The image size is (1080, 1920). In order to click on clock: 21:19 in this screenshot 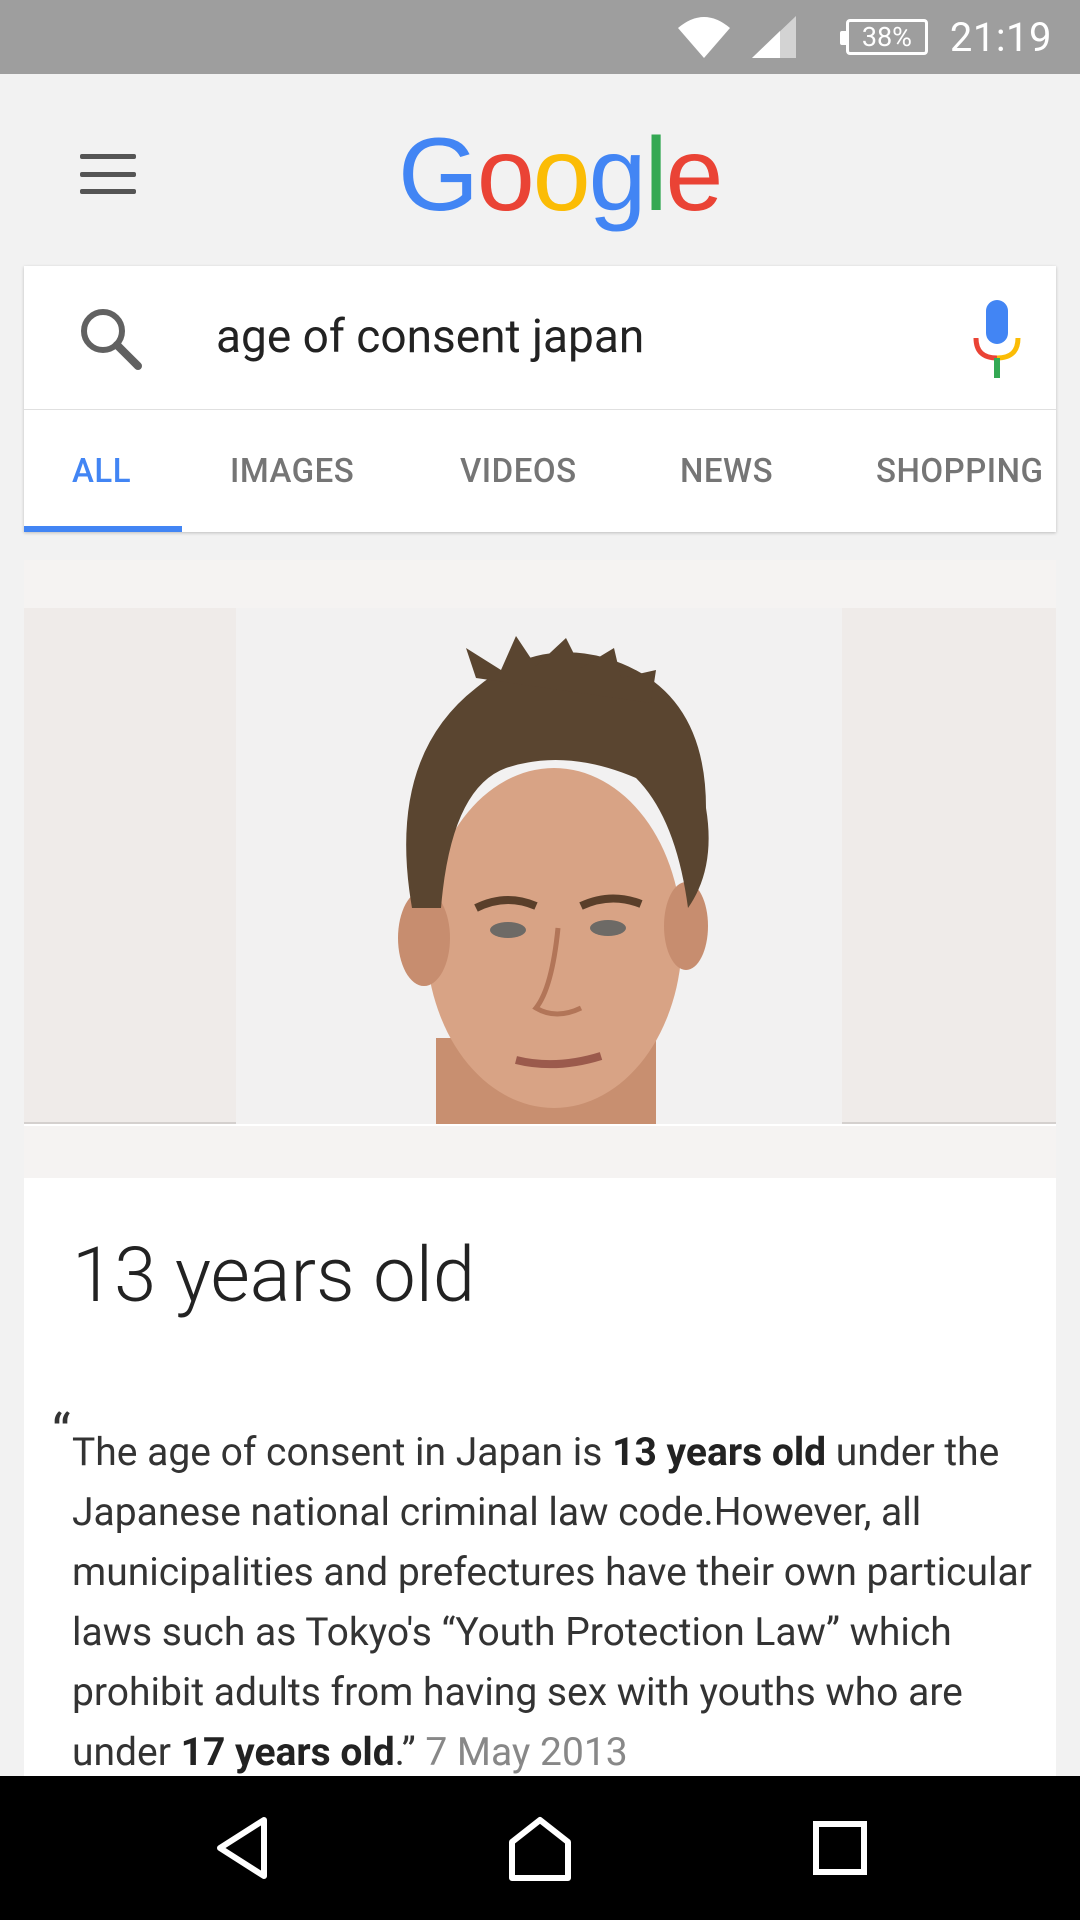, I will do `click(1000, 37)`.